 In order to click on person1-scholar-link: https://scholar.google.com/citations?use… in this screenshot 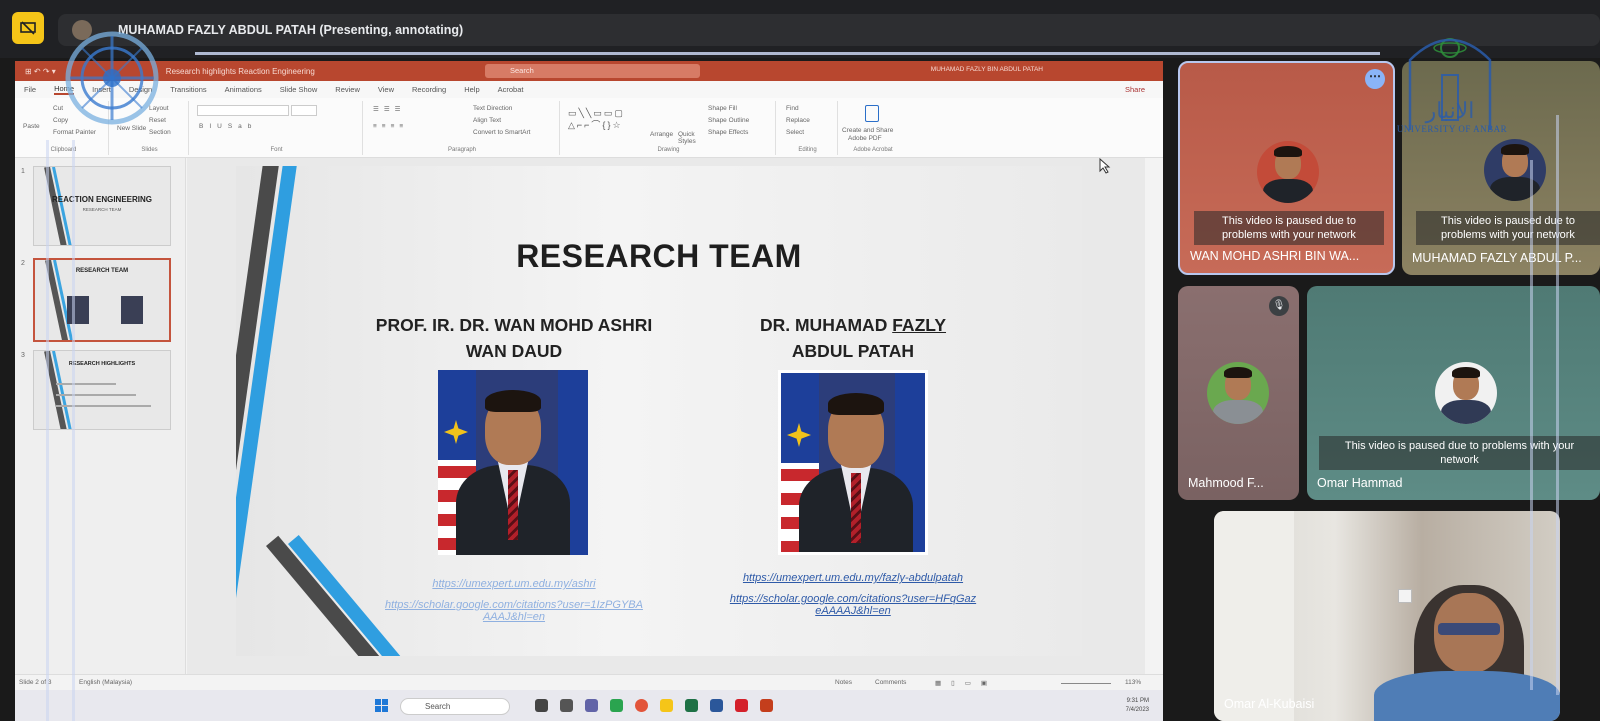, I will do `click(514, 611)`.